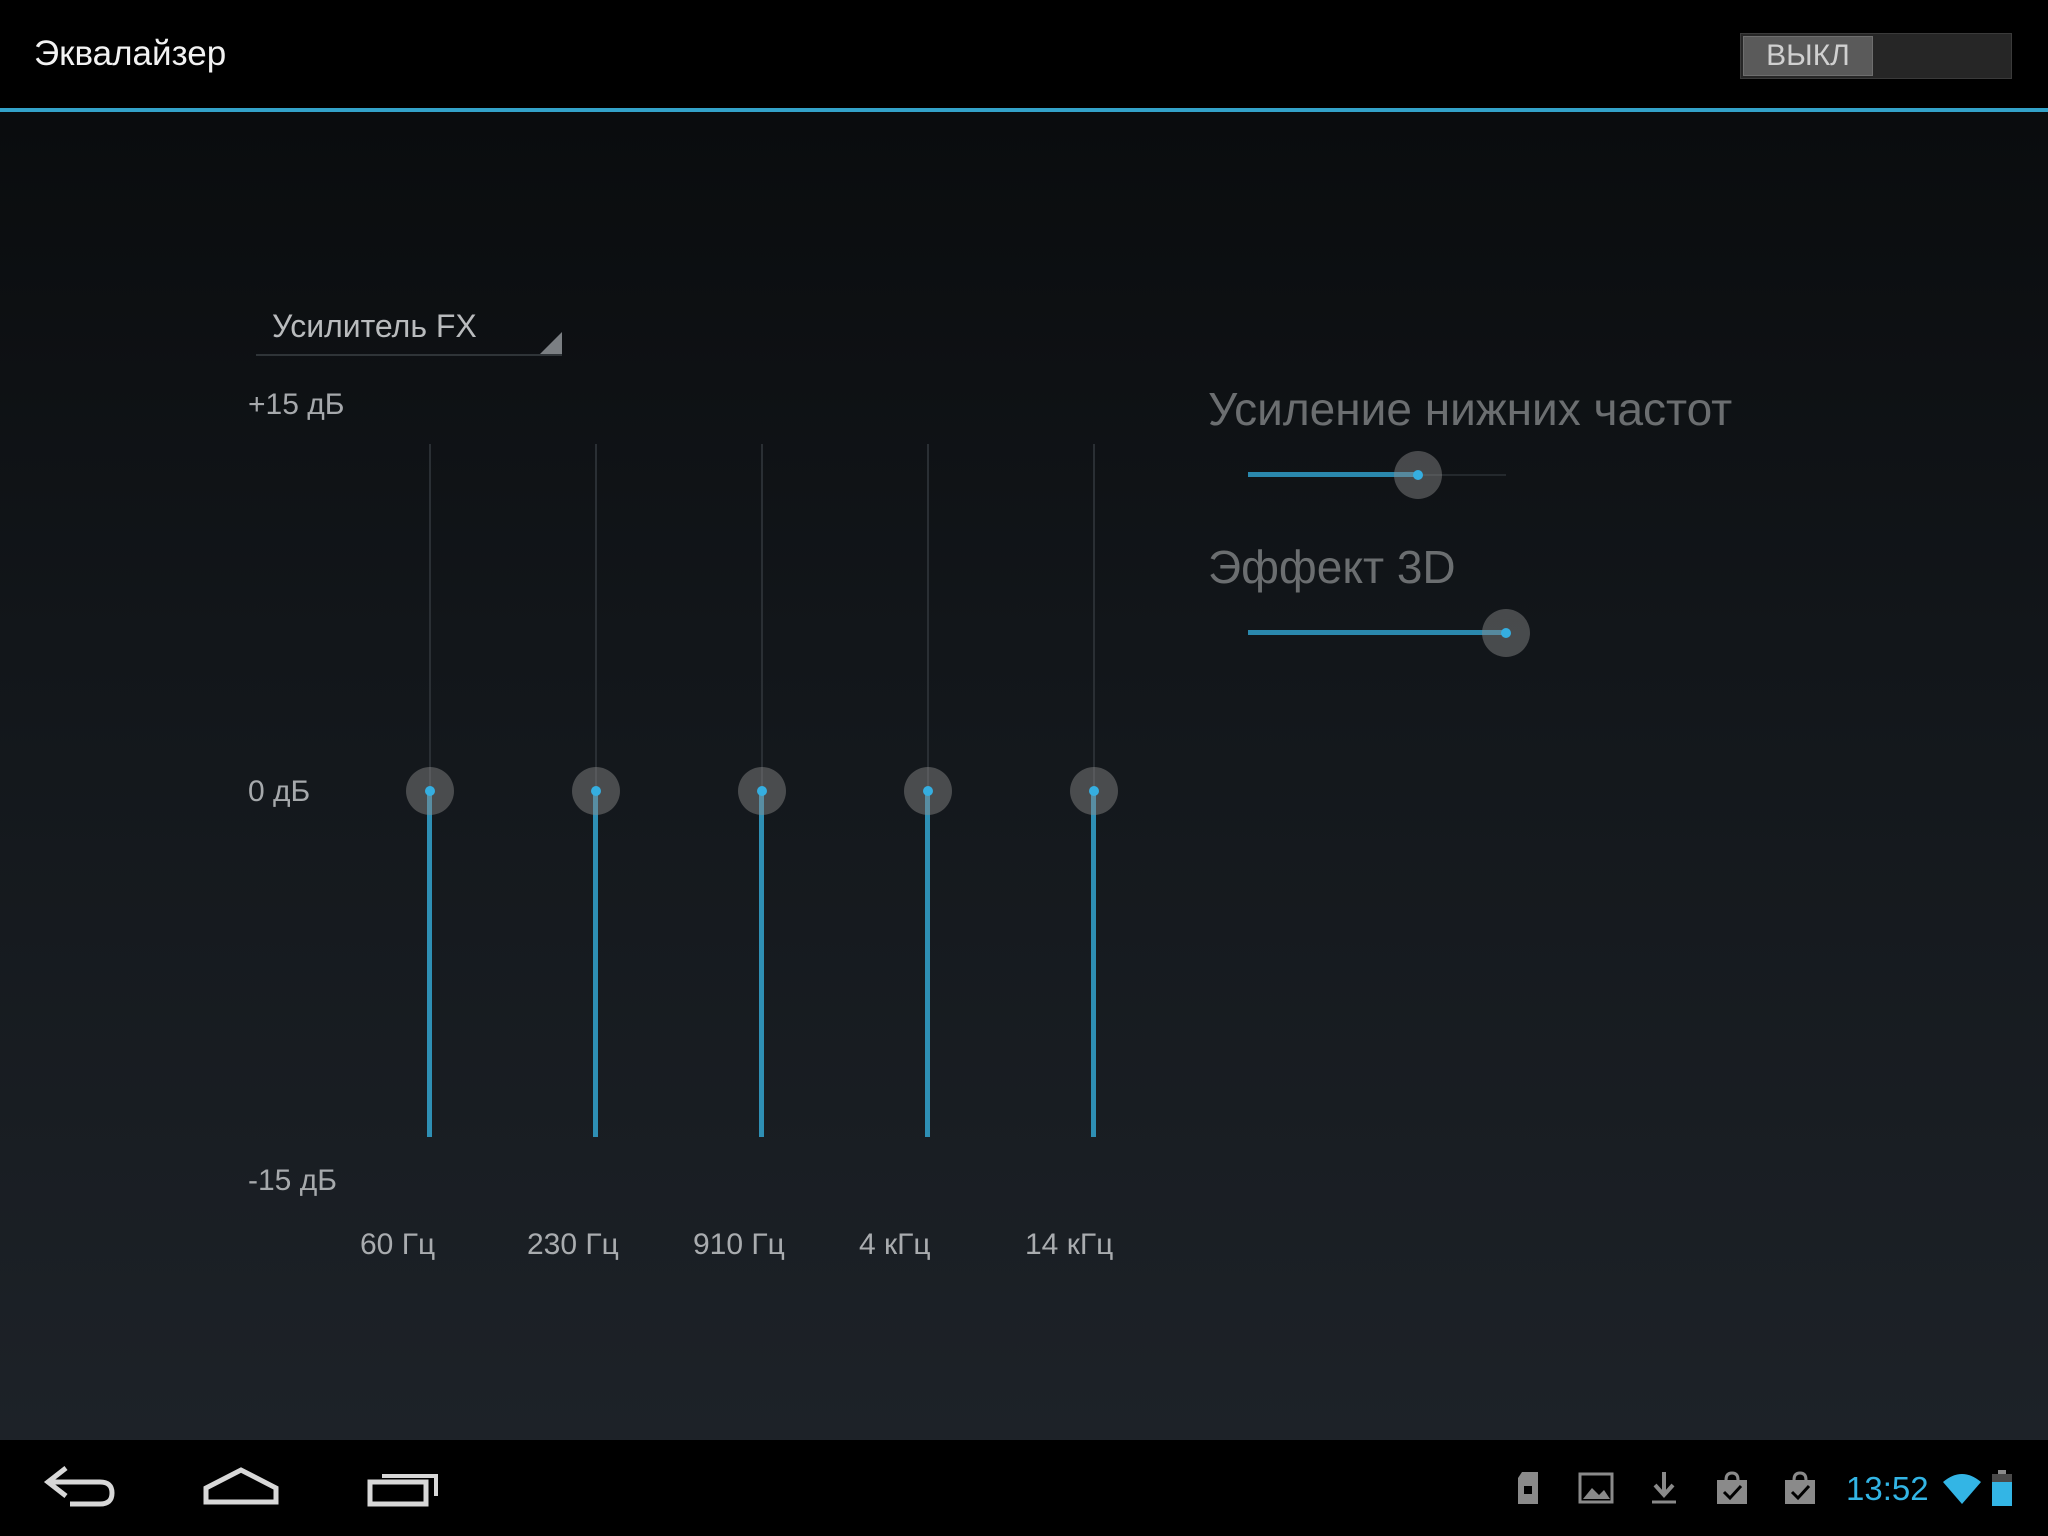 The width and height of the screenshot is (2048, 1536). What do you see at coordinates (1470, 409) in the screenshot?
I see `bass-boost-title: Усиление нижних частот` at bounding box center [1470, 409].